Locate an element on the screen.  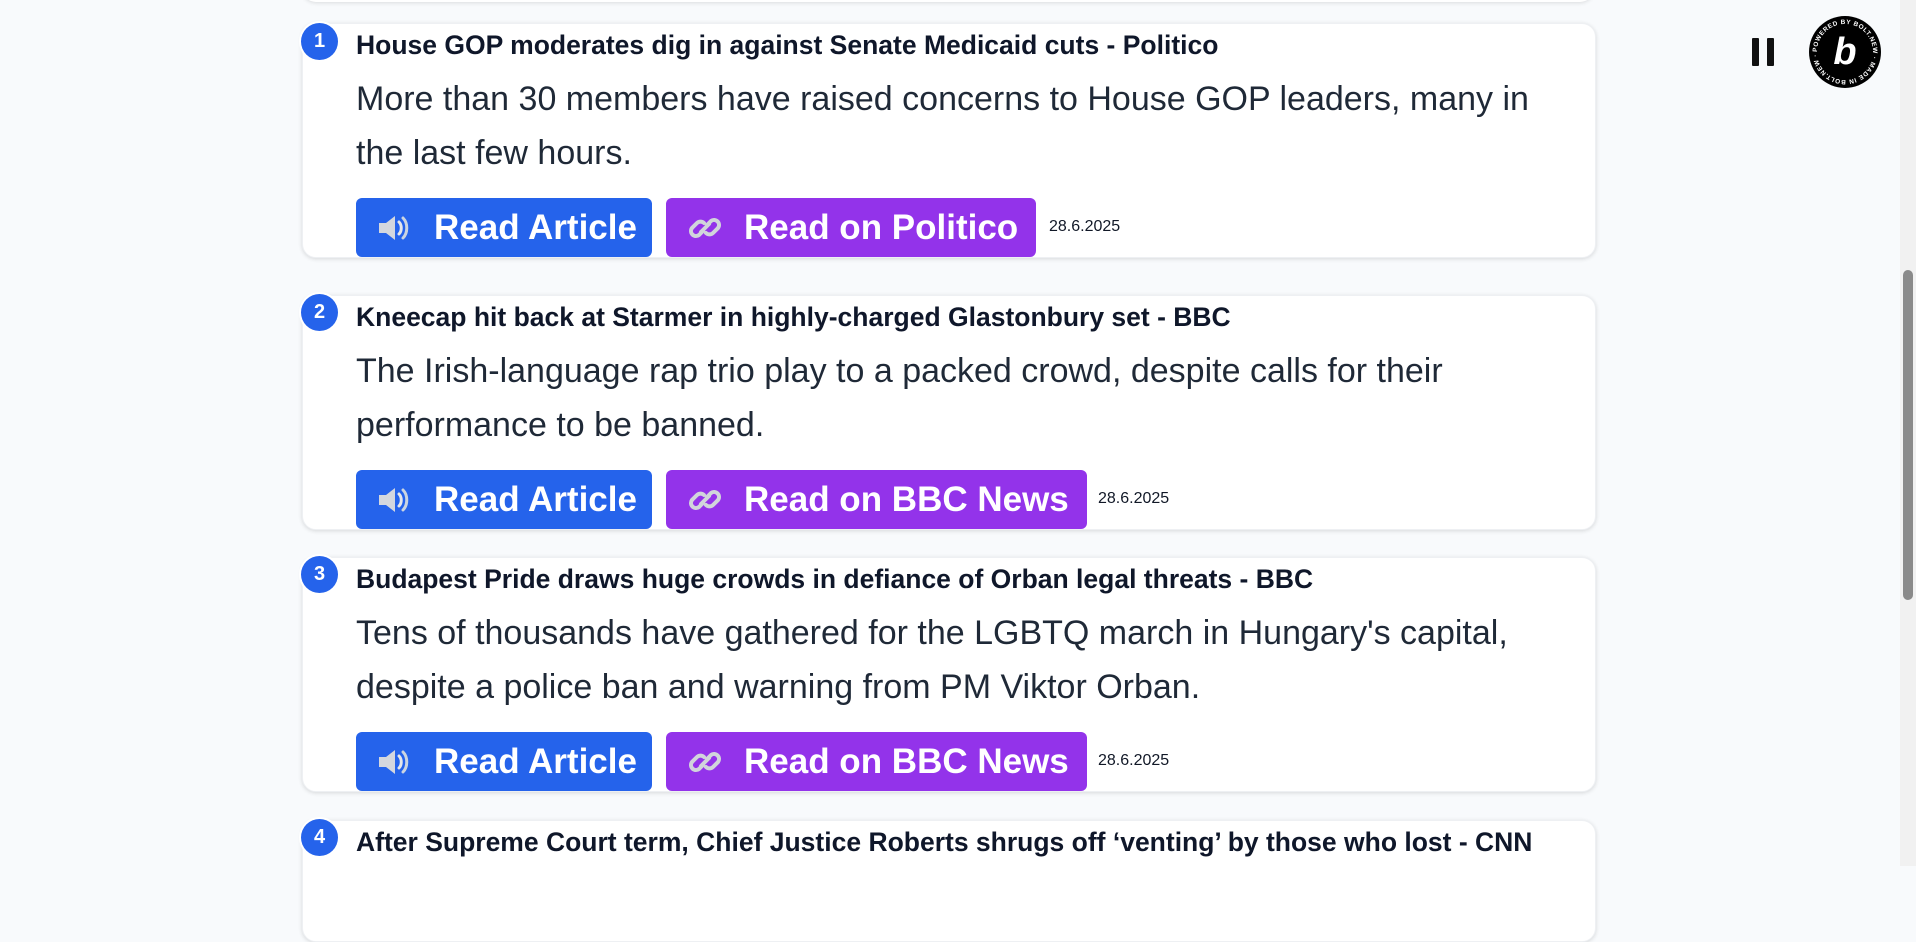
read-on-source-label: Read on Politico is located at coordinates (881, 227).